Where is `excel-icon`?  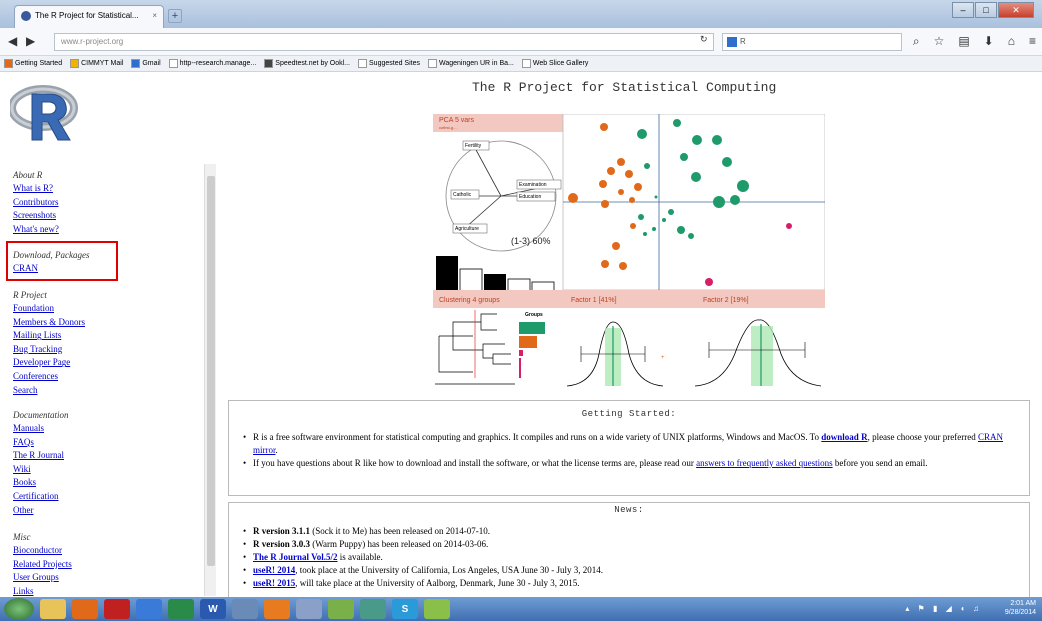 excel-icon is located at coordinates (181, 609).